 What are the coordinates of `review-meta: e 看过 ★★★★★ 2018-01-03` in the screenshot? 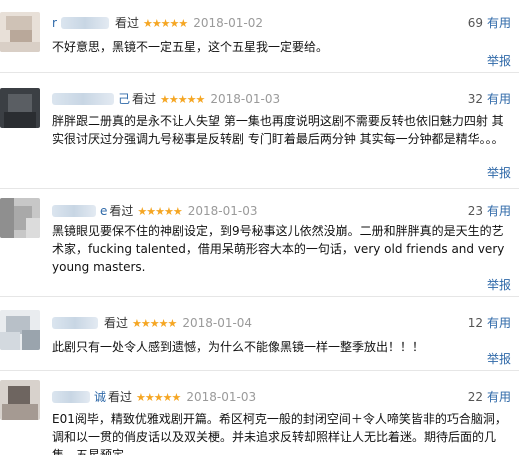 It's located at (154, 211).